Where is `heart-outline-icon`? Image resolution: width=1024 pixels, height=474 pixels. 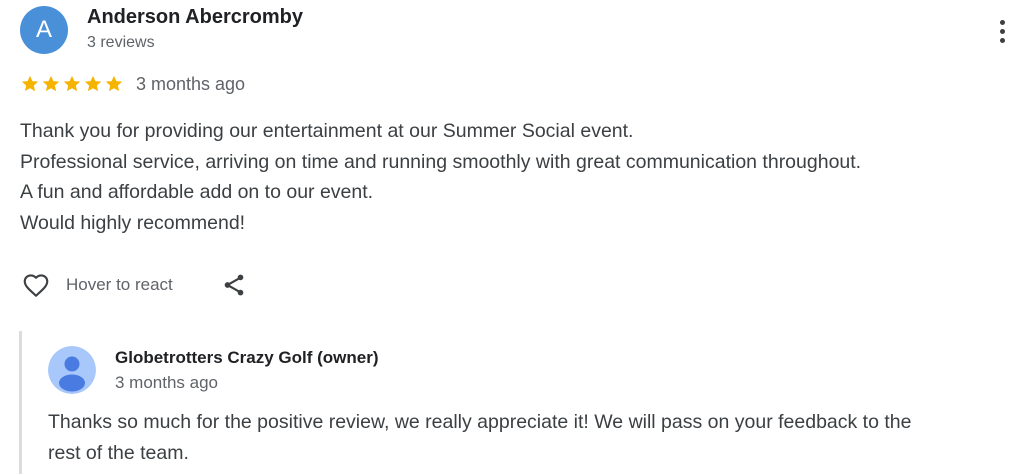
heart-outline-icon is located at coordinates (36, 285).